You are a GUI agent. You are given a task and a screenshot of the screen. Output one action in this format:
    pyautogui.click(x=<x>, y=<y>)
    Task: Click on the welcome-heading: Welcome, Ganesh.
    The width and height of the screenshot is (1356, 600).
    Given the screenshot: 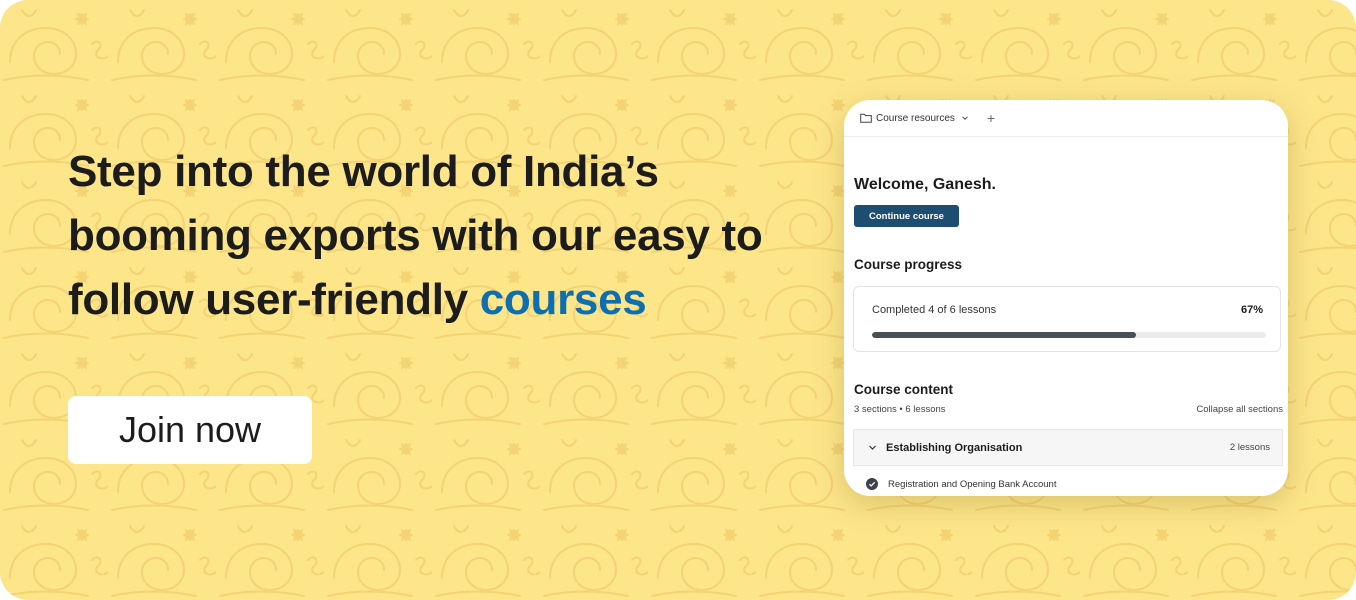 What is the action you would take?
    pyautogui.click(x=925, y=184)
    